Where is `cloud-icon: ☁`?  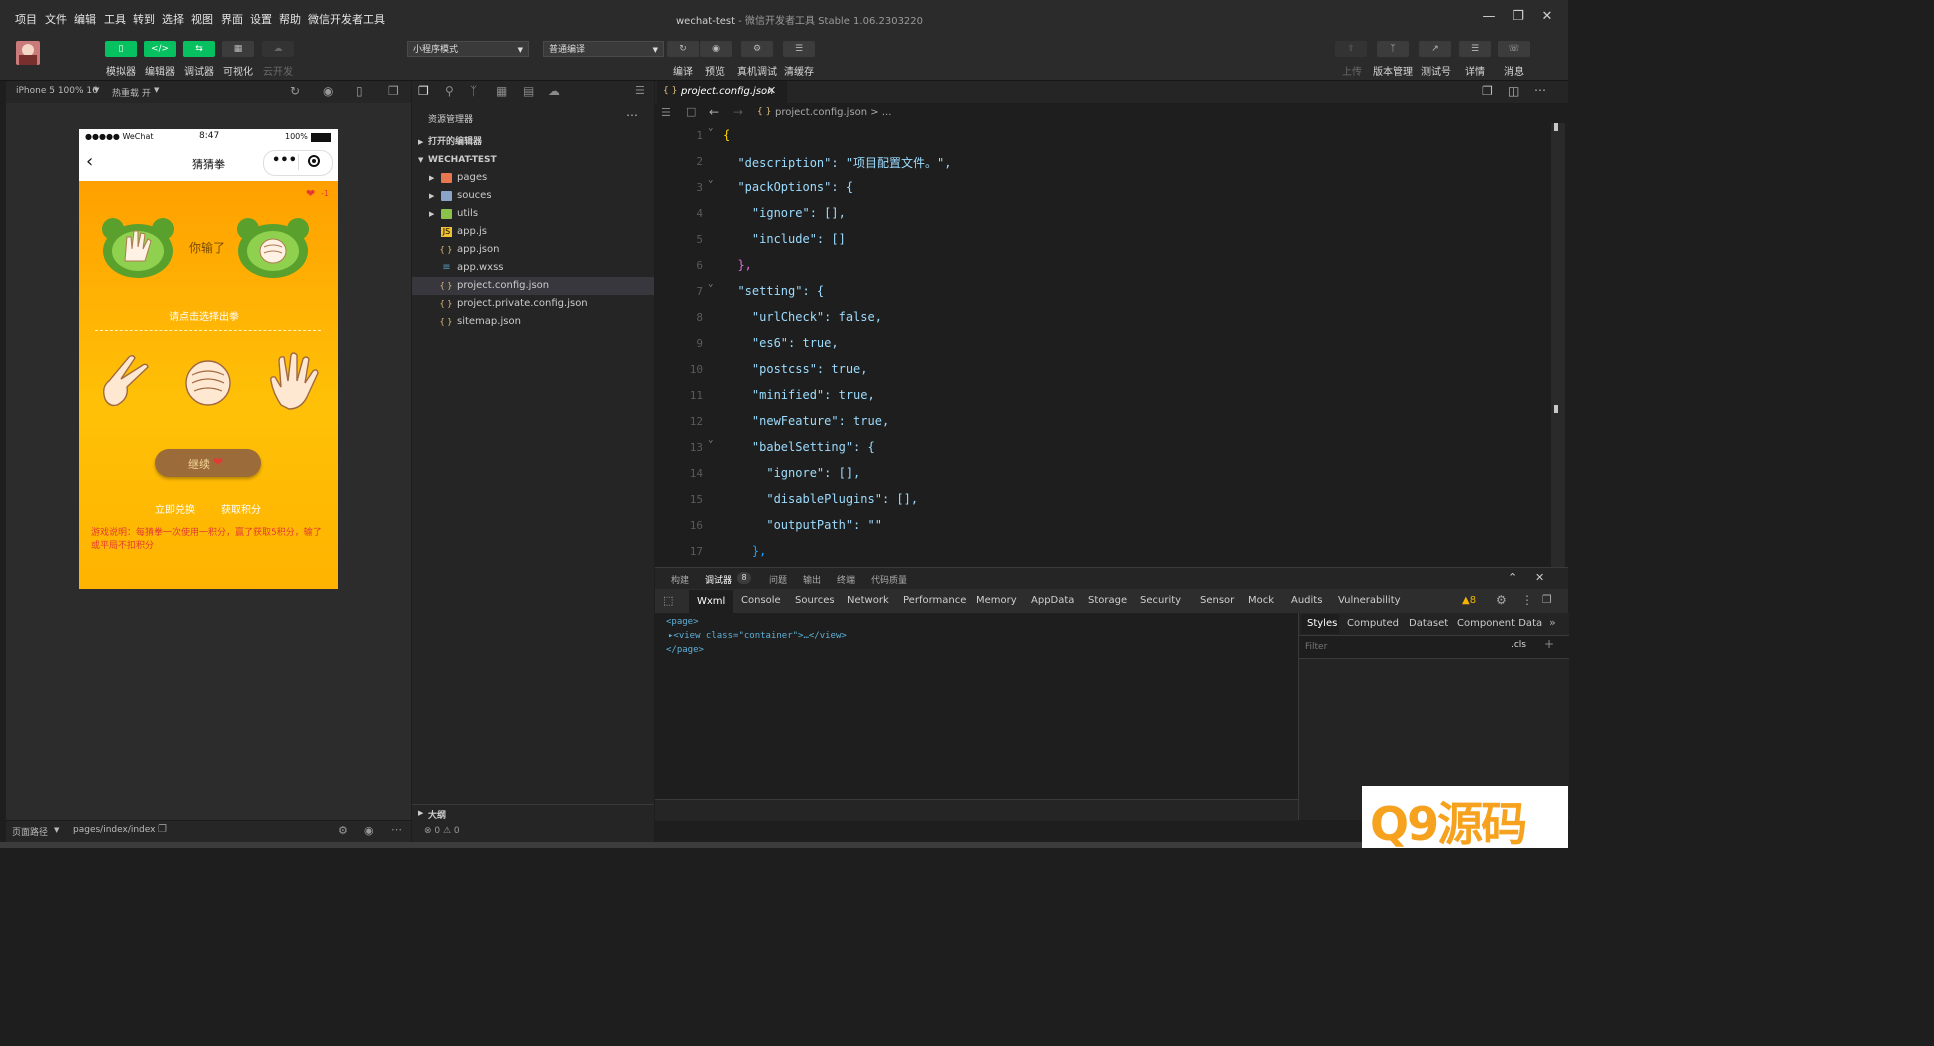
cloud-icon: ☁ is located at coordinates (554, 91).